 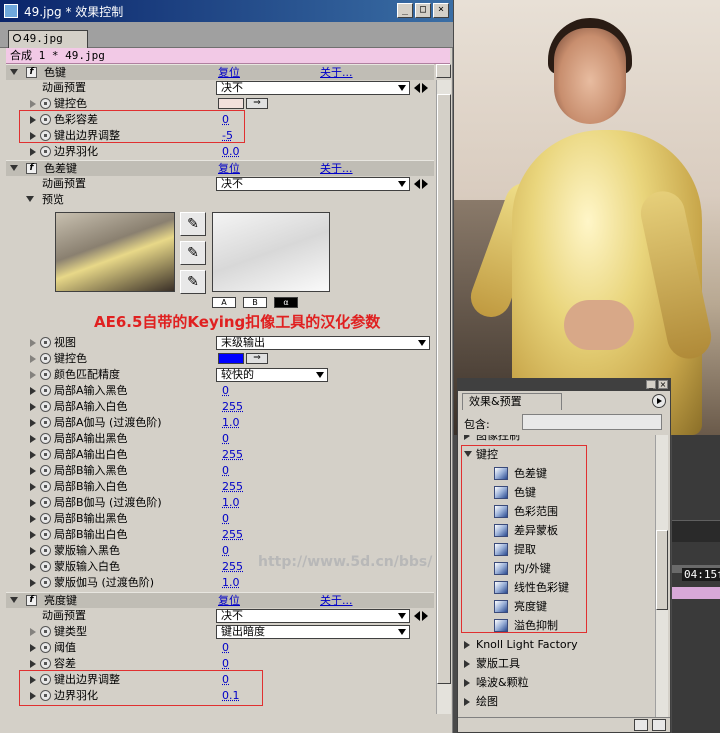 What do you see at coordinates (225, 648) in the screenshot?
I see `threshold-value: 0` at bounding box center [225, 648].